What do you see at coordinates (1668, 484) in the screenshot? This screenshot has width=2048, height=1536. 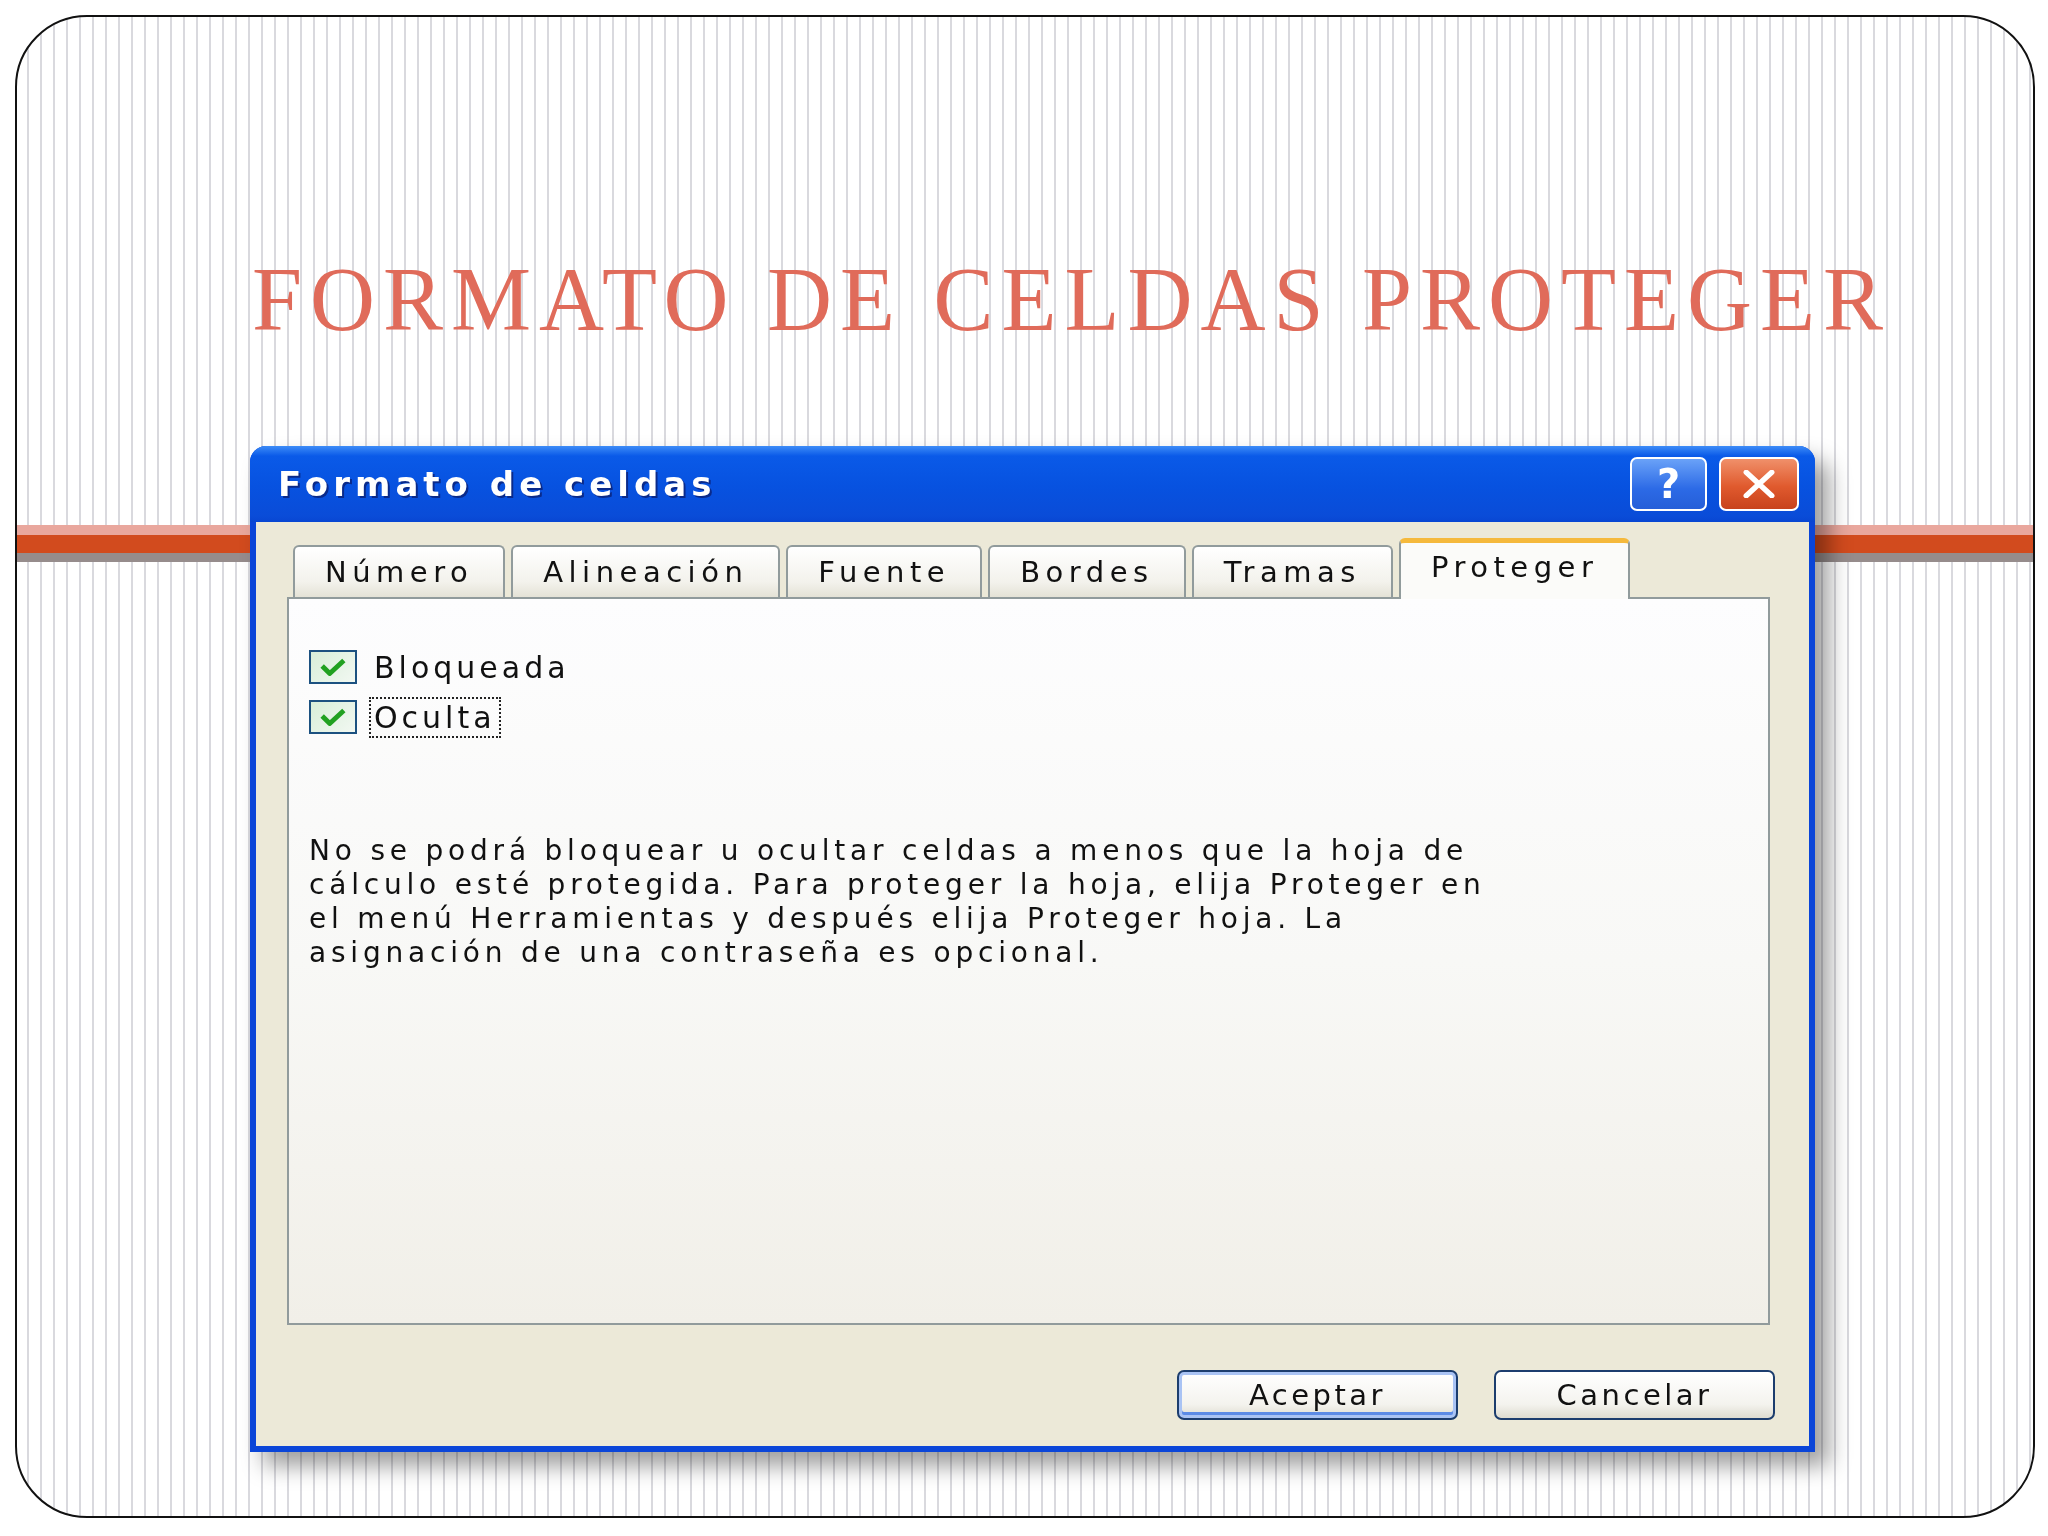 I see `help-button: ?` at bounding box center [1668, 484].